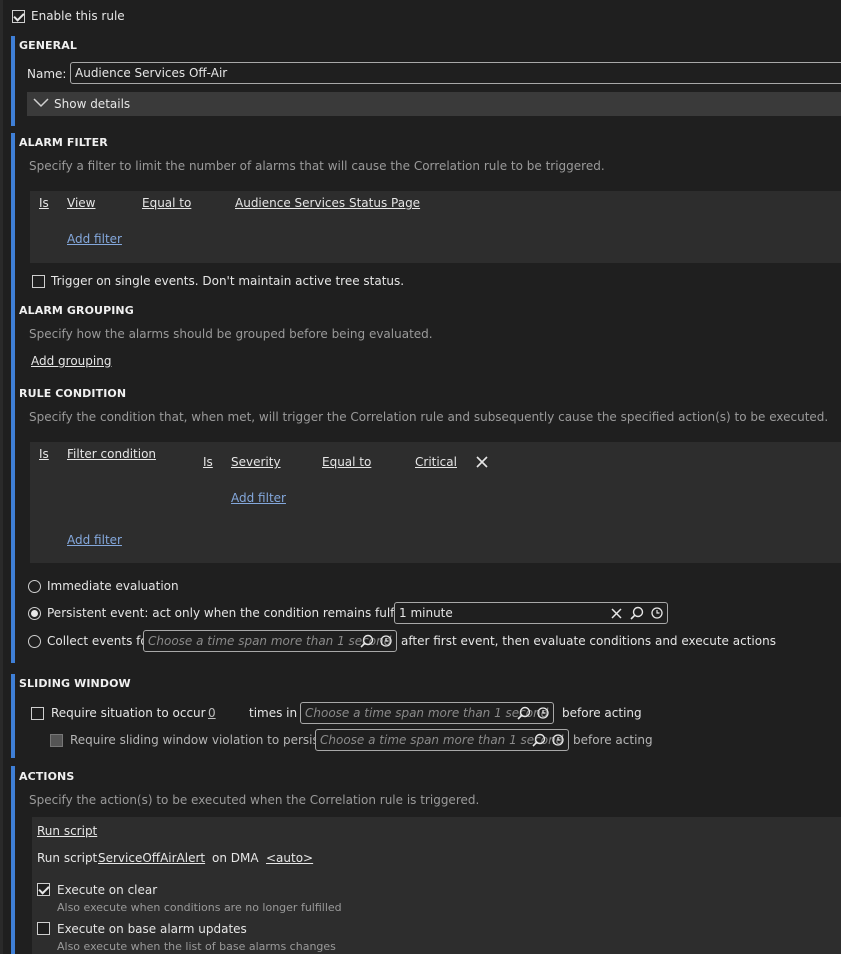 This screenshot has height=954, width=841. What do you see at coordinates (346, 462) in the screenshot?
I see `inner-comparator: Equal to` at bounding box center [346, 462].